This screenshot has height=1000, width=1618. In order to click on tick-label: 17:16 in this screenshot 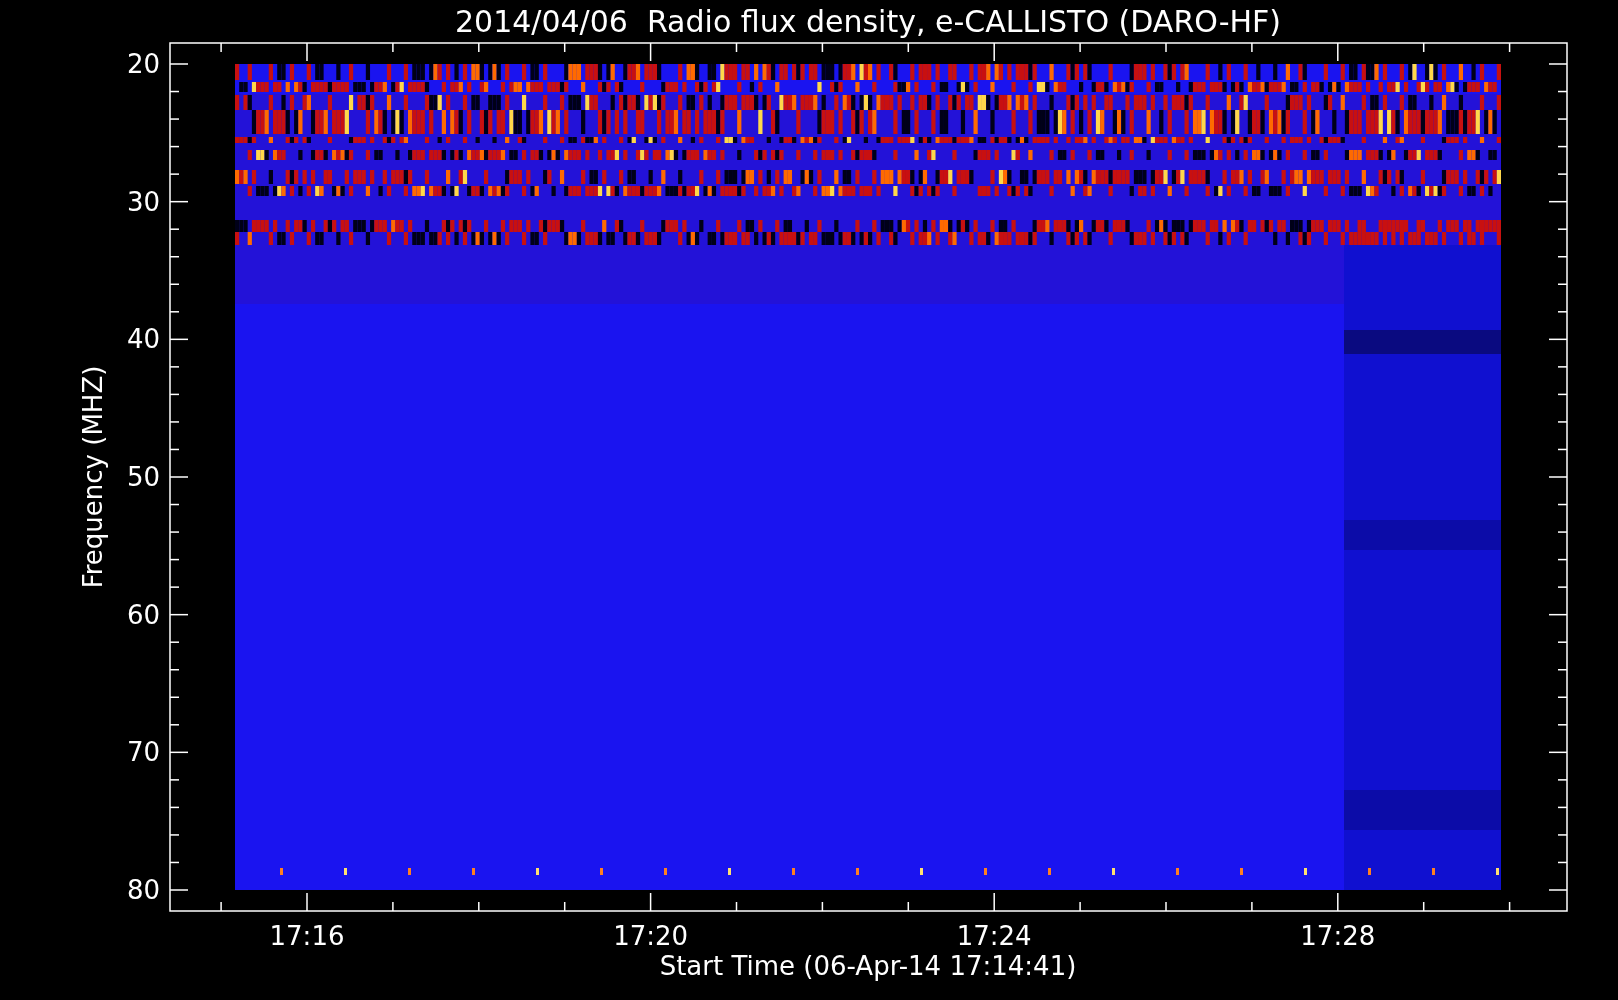, I will do `click(307, 936)`.